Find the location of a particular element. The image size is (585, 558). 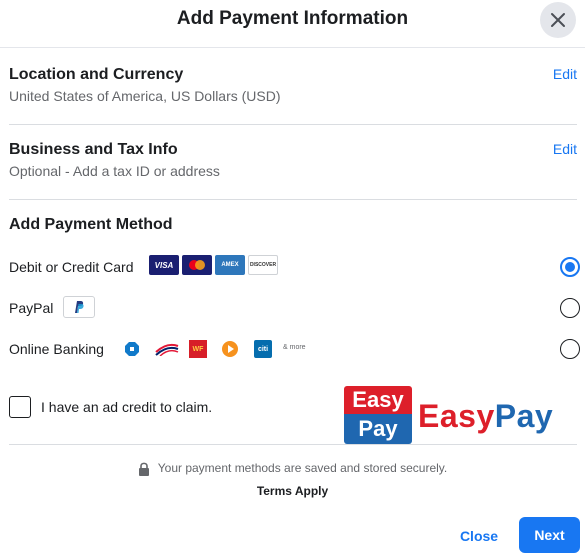

ad-credit-row: I have an ad credit to claim. is located at coordinates (159, 408).